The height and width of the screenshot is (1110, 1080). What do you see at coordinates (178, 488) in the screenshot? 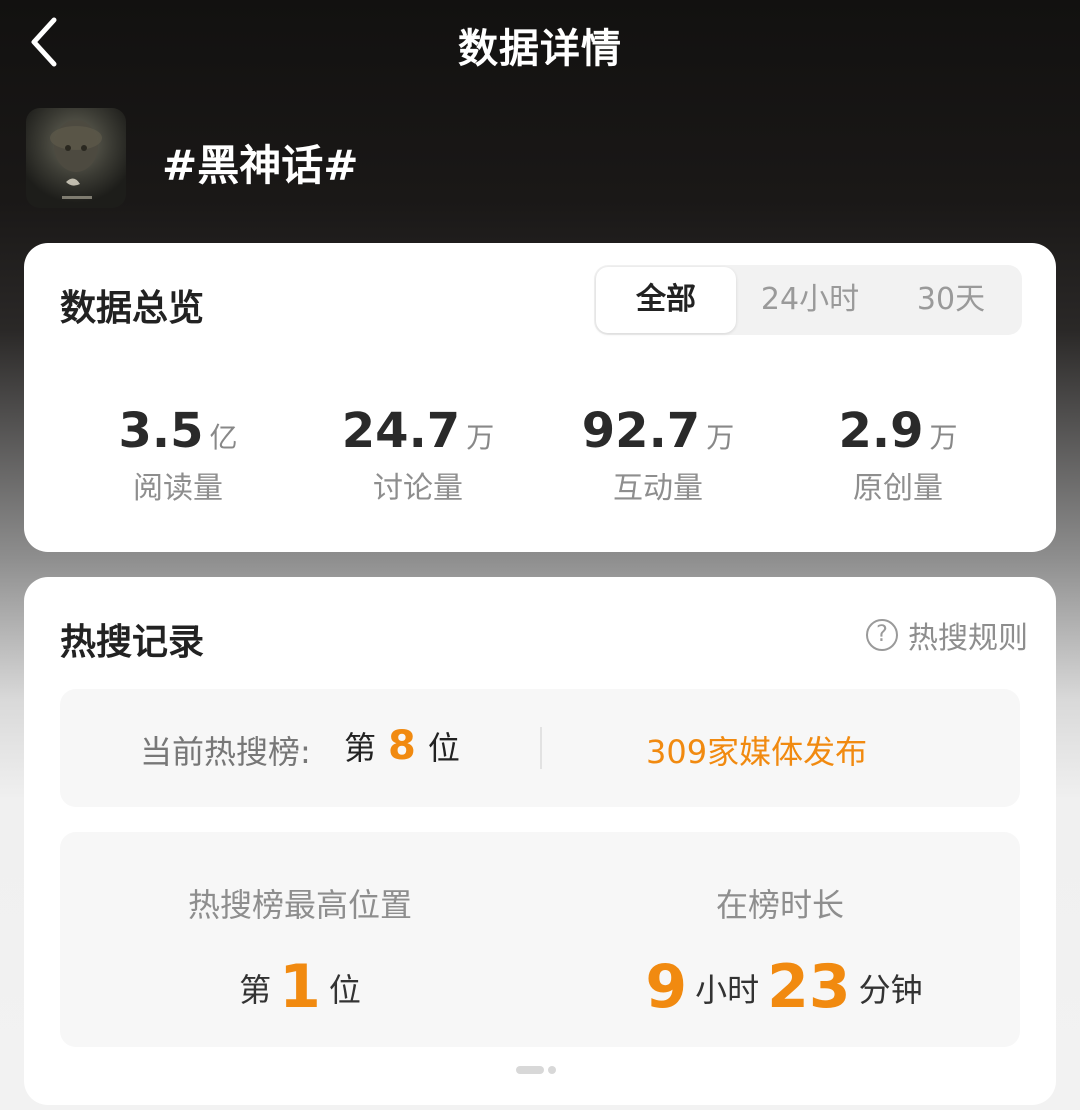
I see `stat-label: 阅读量` at bounding box center [178, 488].